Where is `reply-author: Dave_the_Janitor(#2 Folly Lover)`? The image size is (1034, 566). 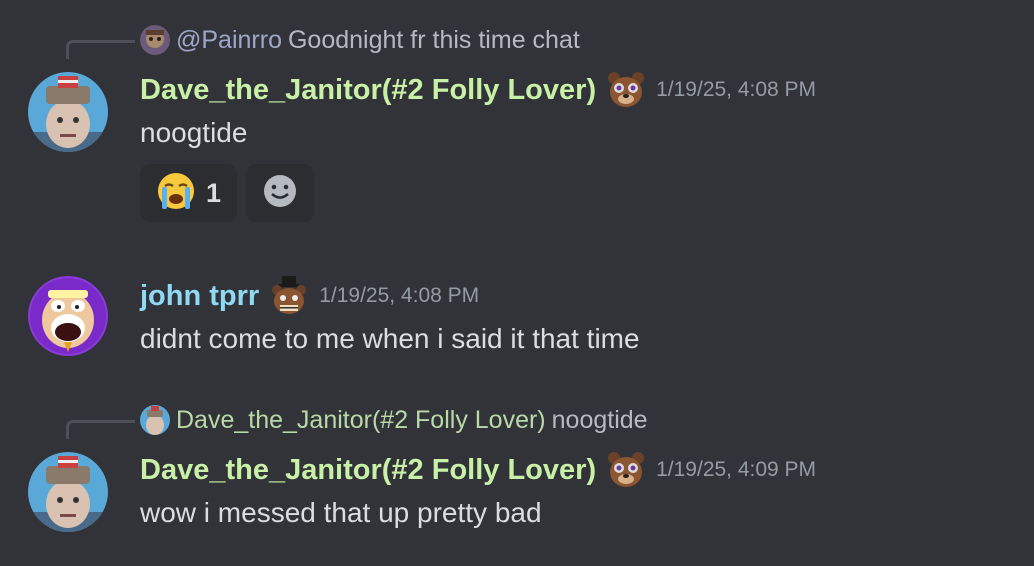 reply-author: Dave_the_Janitor(#2 Folly Lover) is located at coordinates (361, 420).